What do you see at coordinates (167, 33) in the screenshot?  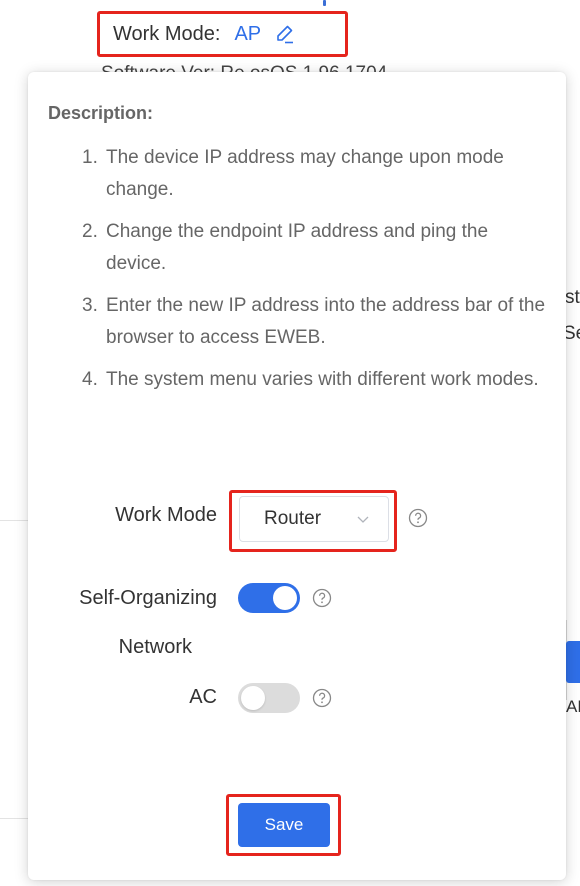 I see `work-mode-label: Work Mode:` at bounding box center [167, 33].